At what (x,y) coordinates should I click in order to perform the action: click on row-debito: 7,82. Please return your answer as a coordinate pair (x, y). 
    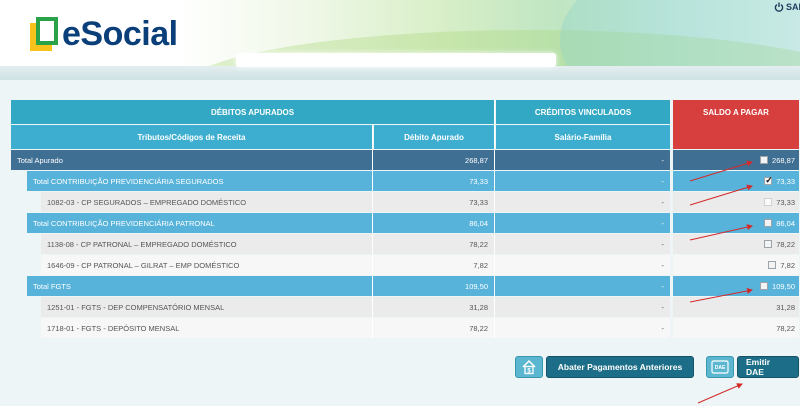
    Looking at the image, I should click on (434, 265).